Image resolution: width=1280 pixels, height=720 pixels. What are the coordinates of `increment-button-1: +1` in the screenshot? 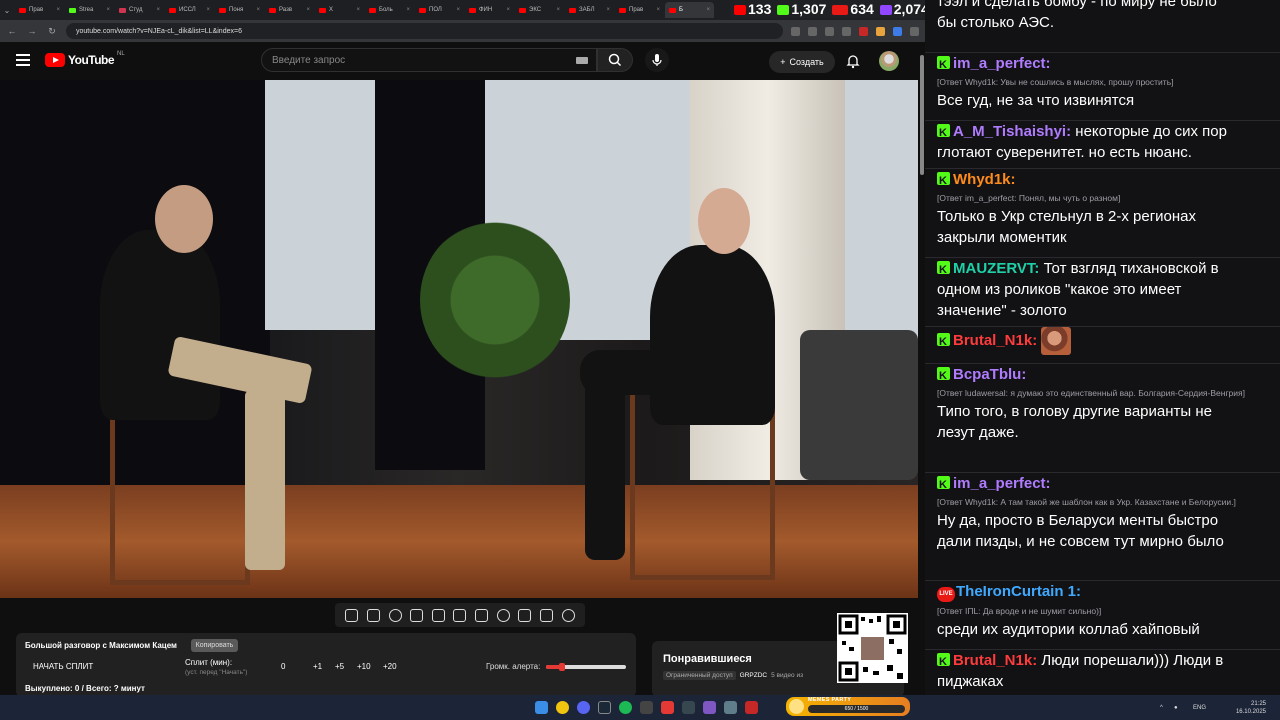 It's located at (317, 666).